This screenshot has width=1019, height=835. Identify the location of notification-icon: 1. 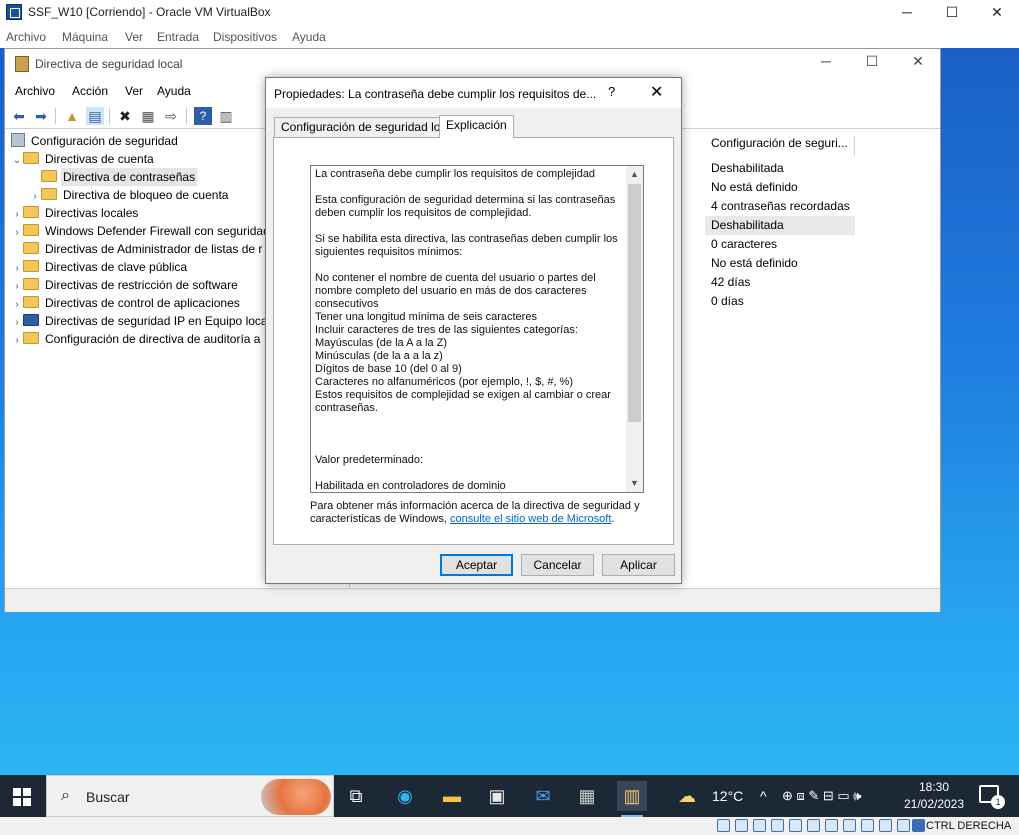
(992, 797).